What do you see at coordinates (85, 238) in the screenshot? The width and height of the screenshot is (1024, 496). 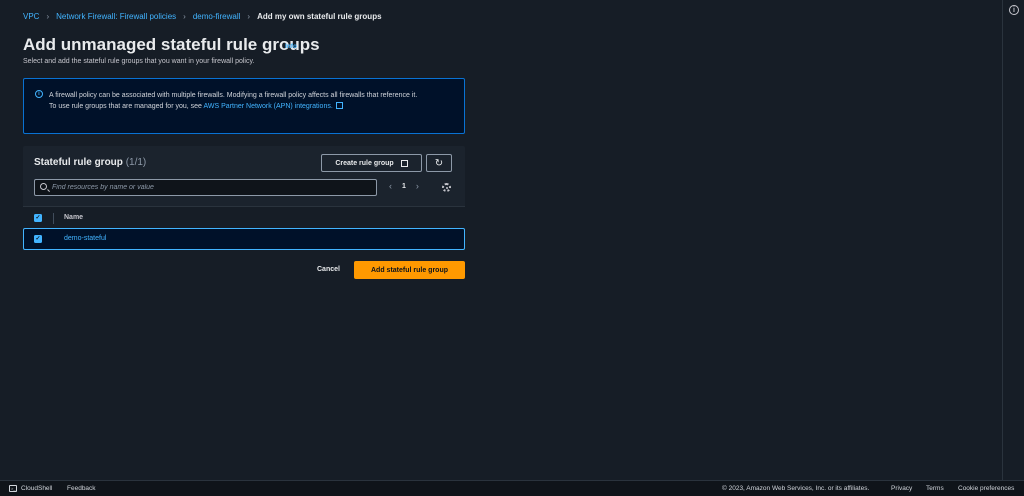 I see `rule-group-link: demo-stateful` at bounding box center [85, 238].